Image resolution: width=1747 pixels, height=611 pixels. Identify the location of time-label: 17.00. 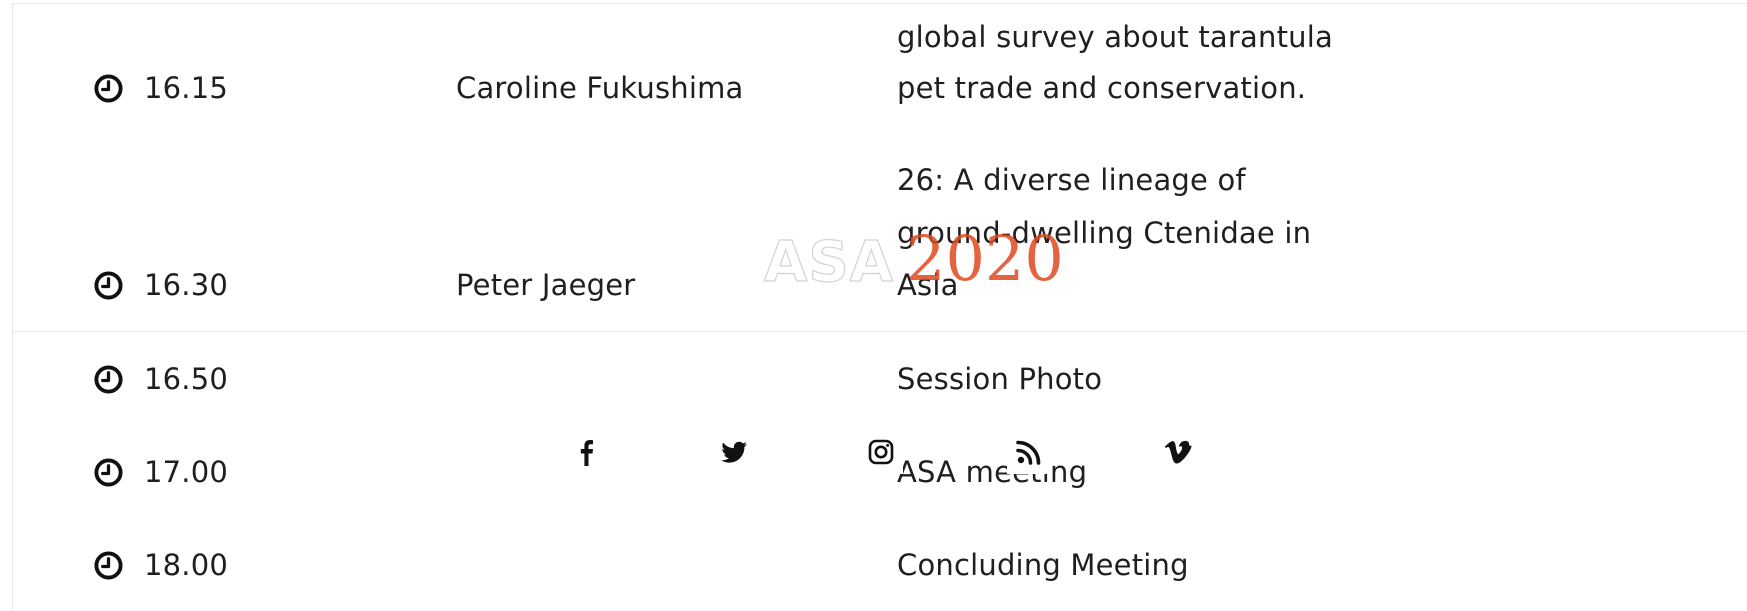
(186, 472).